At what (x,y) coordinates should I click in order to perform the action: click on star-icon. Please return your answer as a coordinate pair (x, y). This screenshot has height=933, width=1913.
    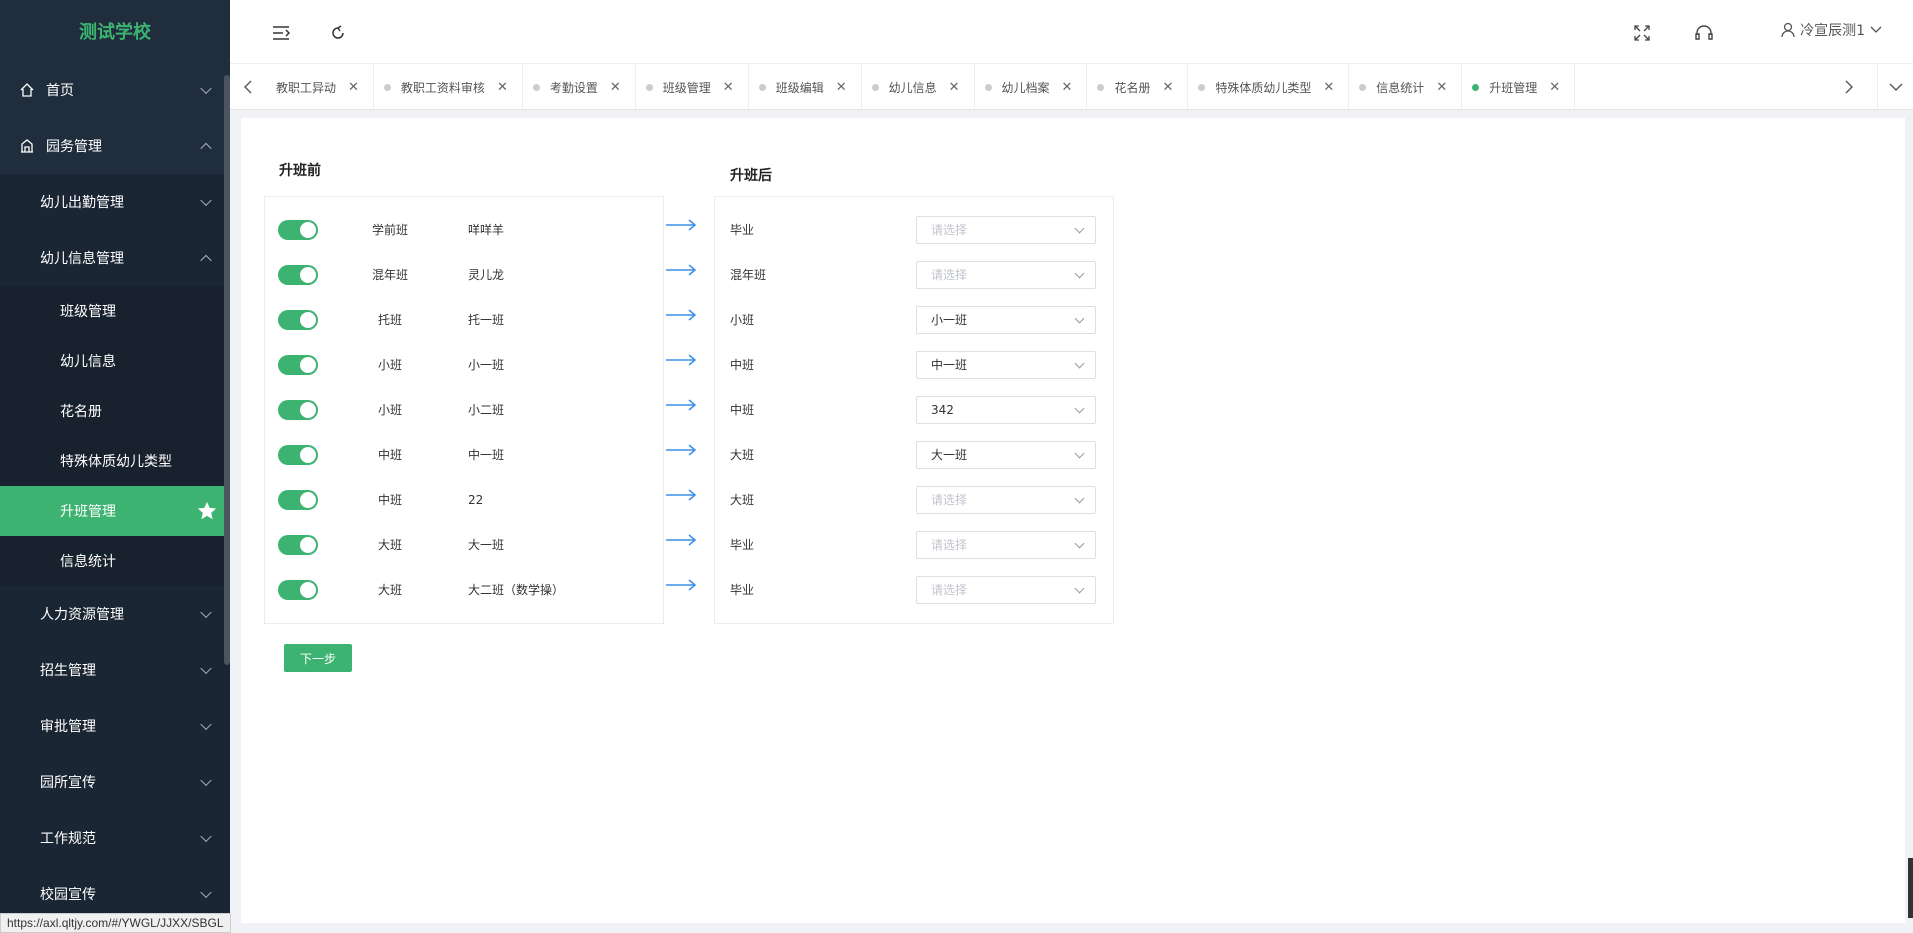
    Looking at the image, I should click on (207, 511).